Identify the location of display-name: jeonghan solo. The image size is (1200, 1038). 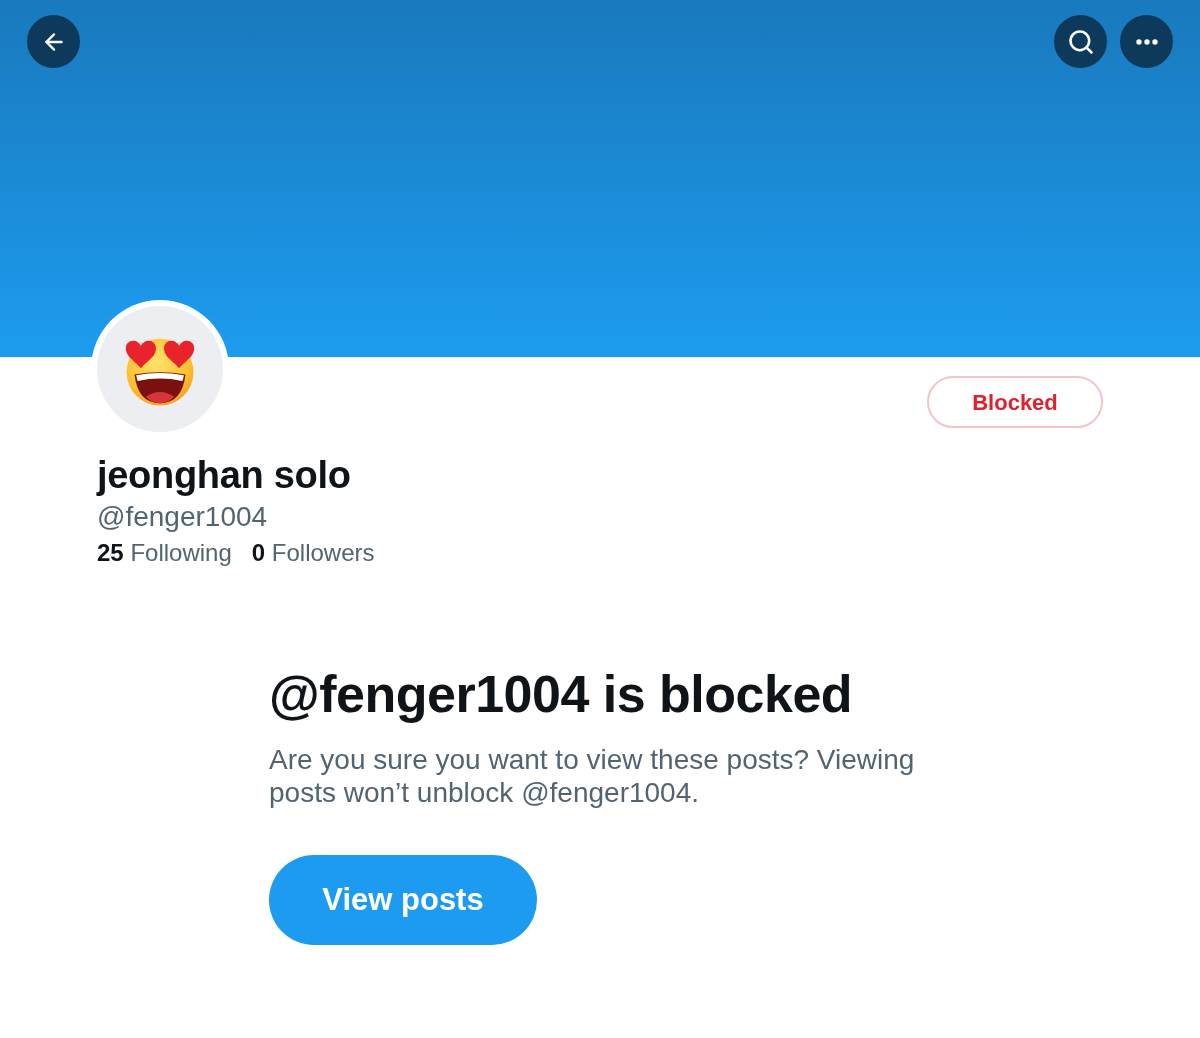
(224, 475).